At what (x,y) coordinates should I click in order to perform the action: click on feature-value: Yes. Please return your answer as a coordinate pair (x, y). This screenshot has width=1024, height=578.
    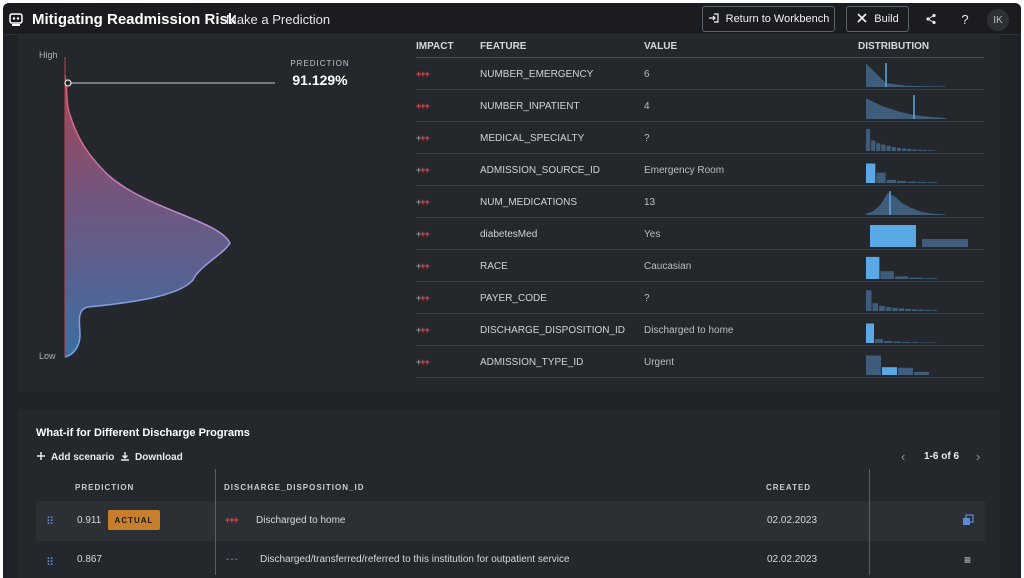
    Looking at the image, I should click on (652, 234).